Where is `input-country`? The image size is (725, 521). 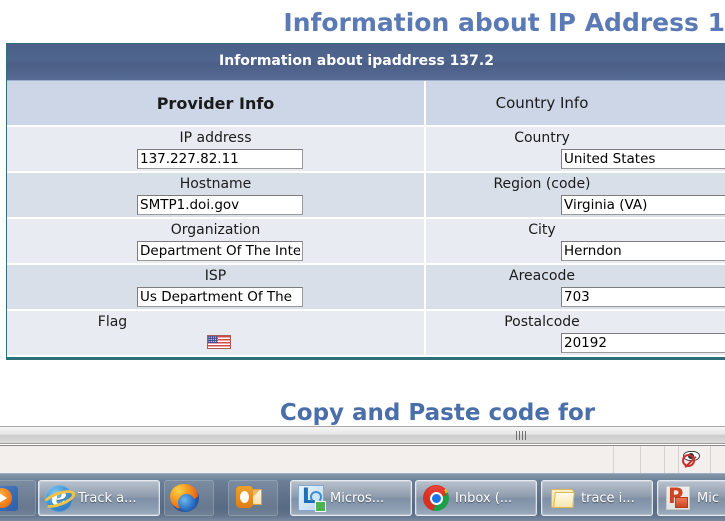 input-country is located at coordinates (643, 159).